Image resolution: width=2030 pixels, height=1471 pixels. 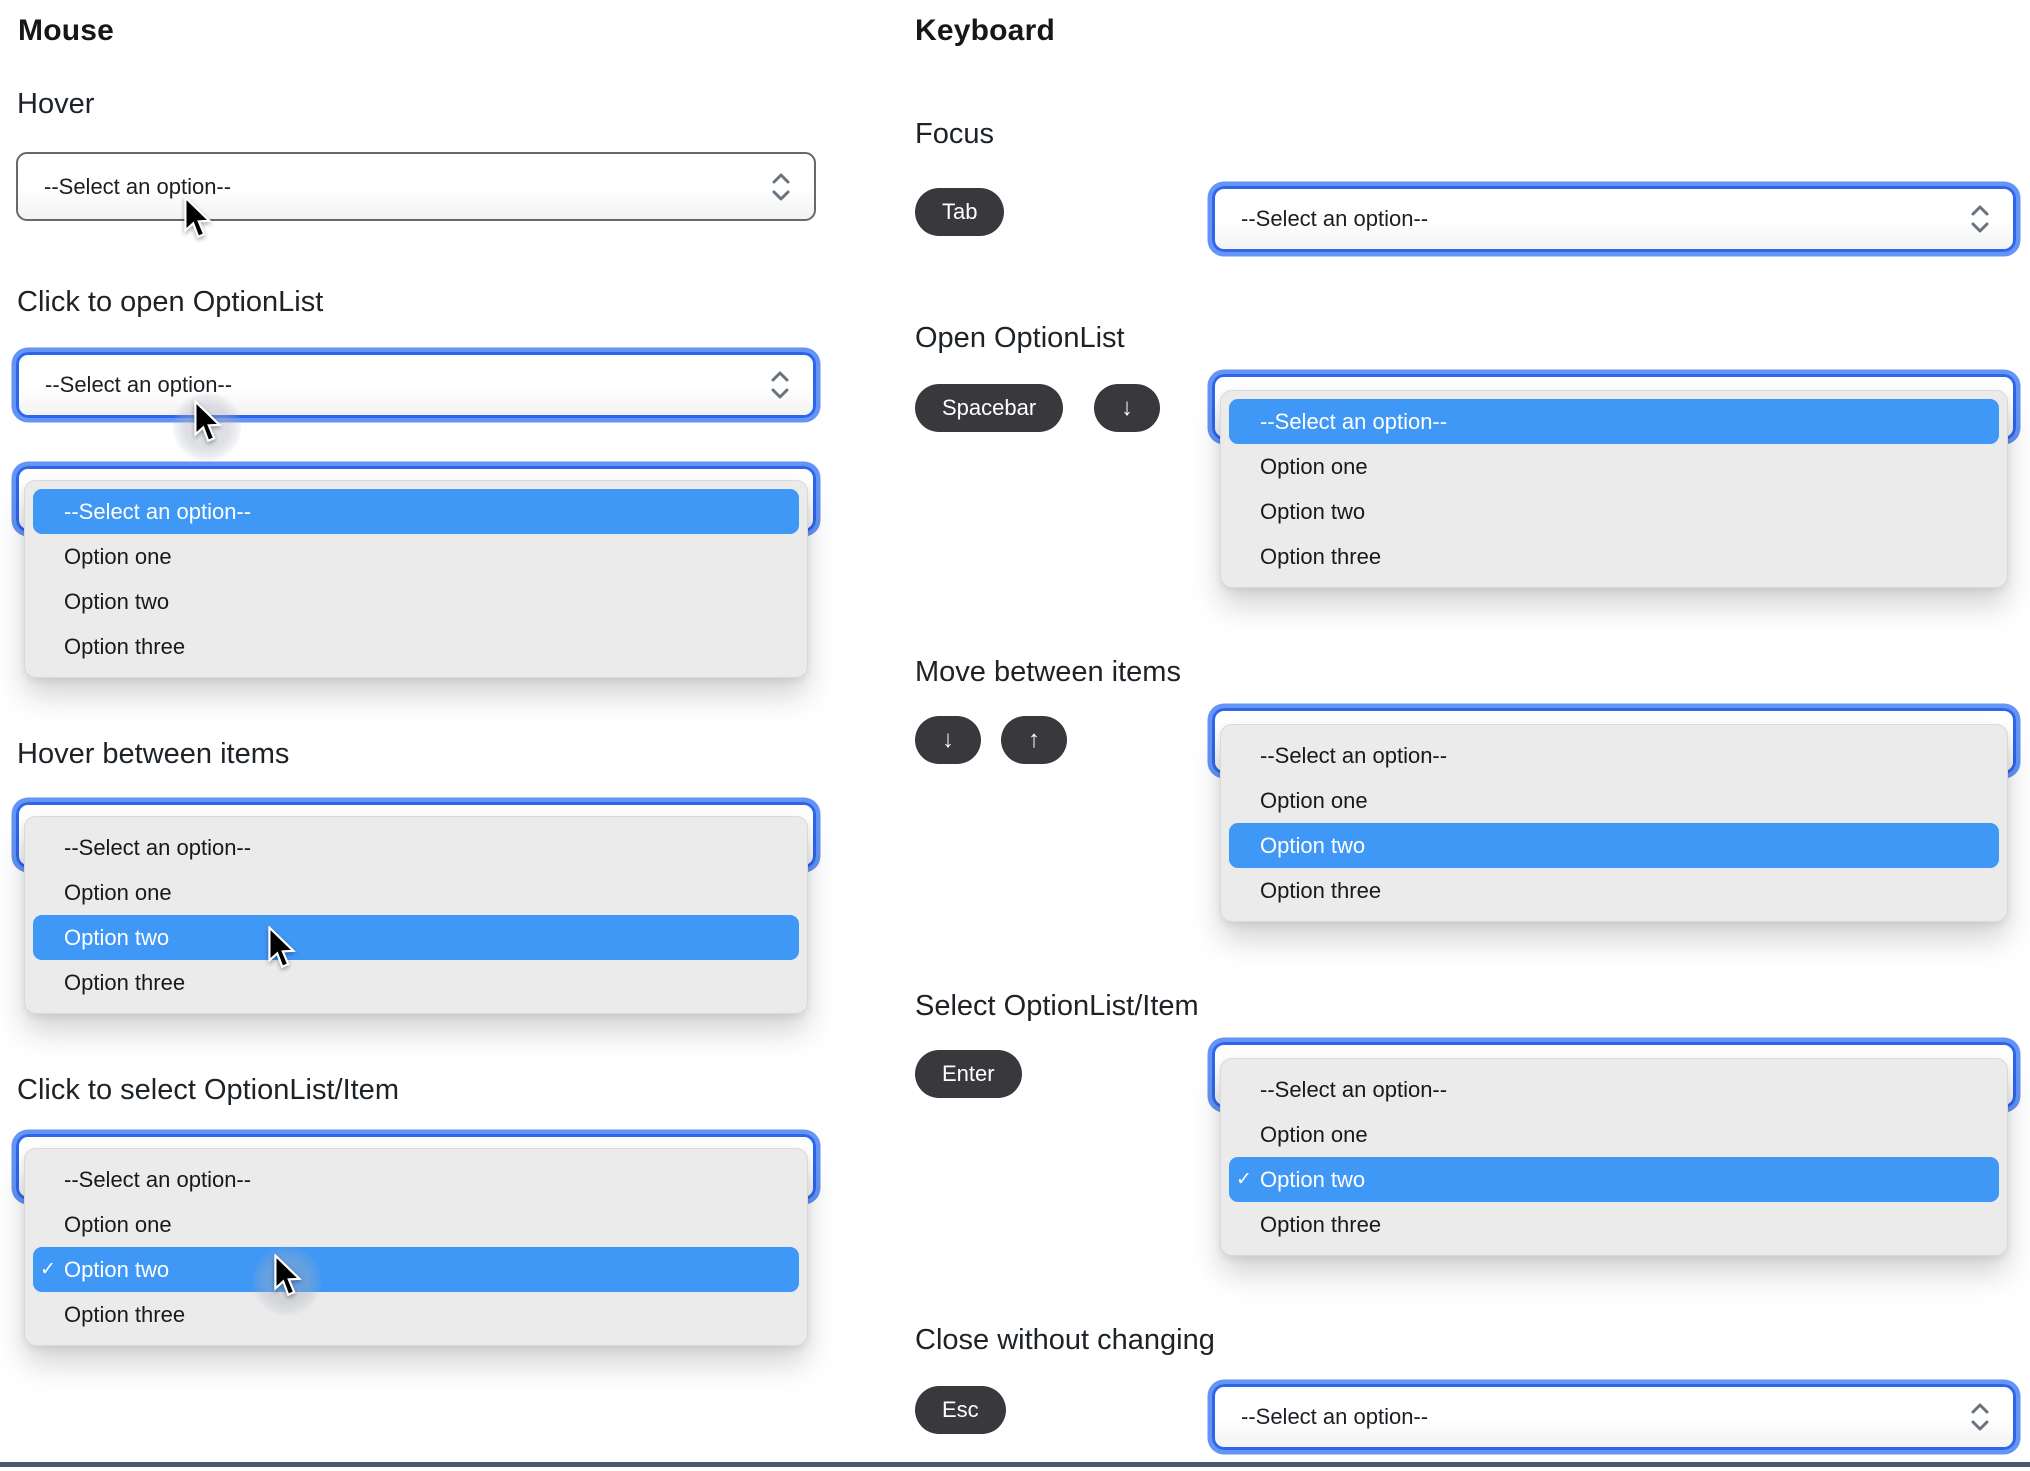 What do you see at coordinates (1015, 1464) in the screenshot?
I see `section-divider` at bounding box center [1015, 1464].